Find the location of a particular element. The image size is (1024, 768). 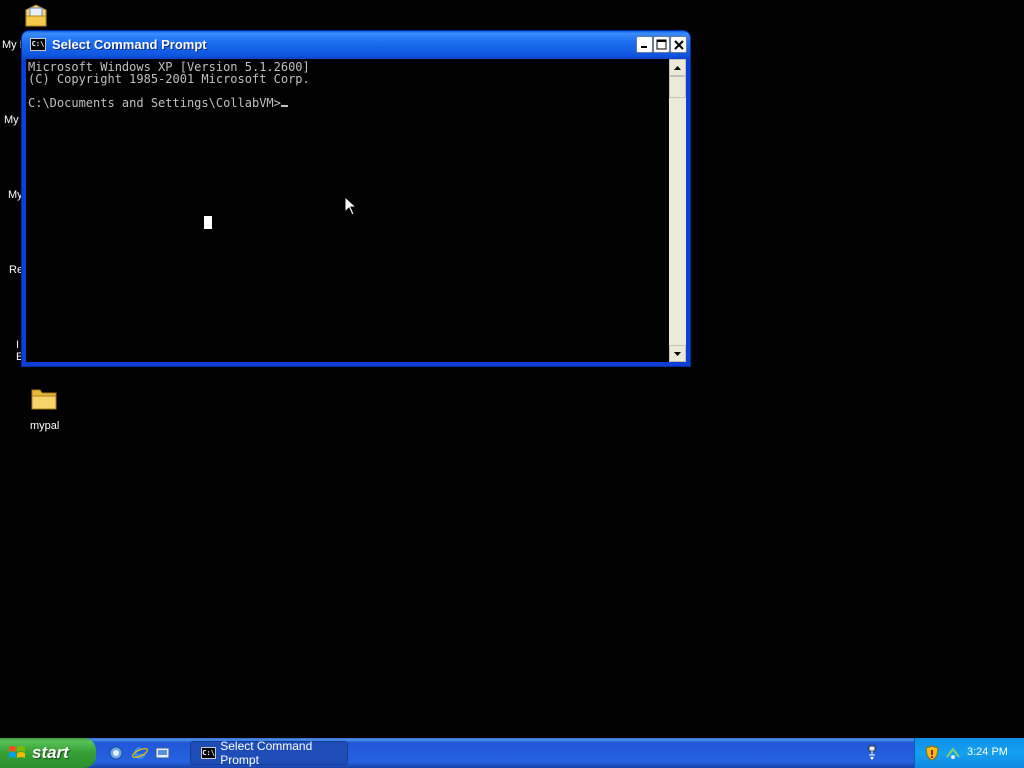

maximize-icon is located at coordinates (661, 44).